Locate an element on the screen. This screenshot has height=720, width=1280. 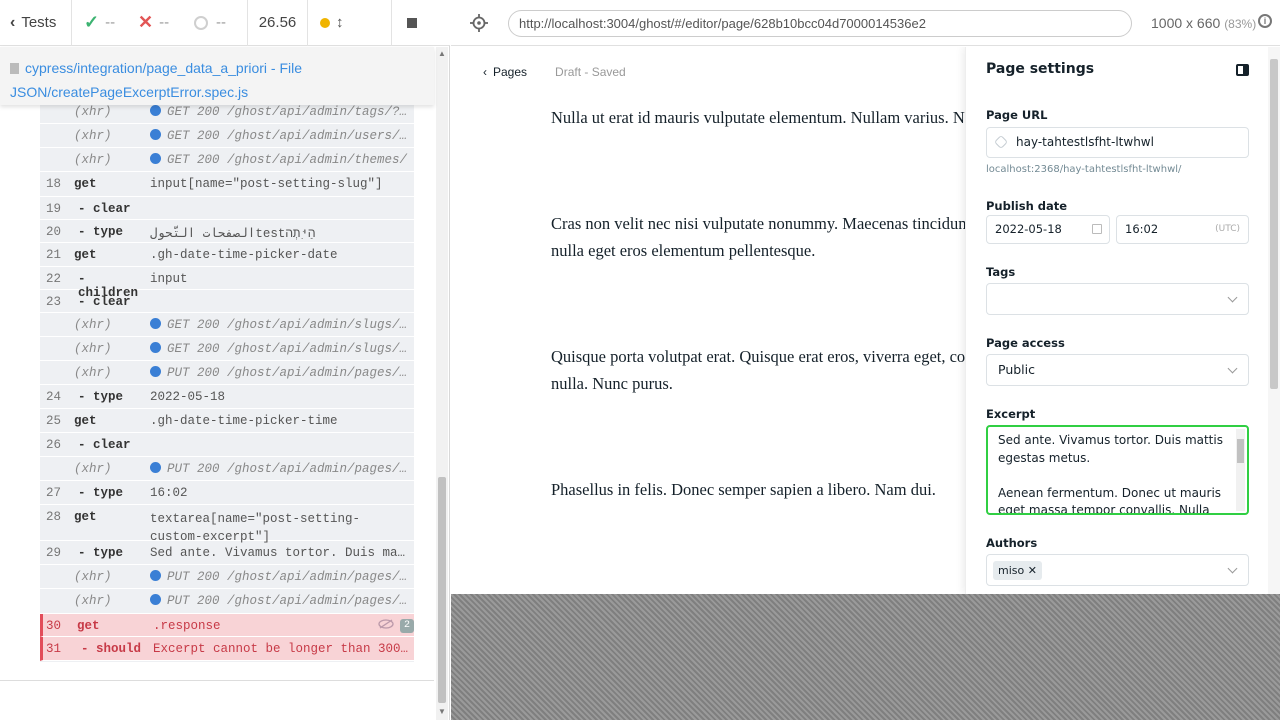
sidebar-toggle-icon is located at coordinates (1242, 70).